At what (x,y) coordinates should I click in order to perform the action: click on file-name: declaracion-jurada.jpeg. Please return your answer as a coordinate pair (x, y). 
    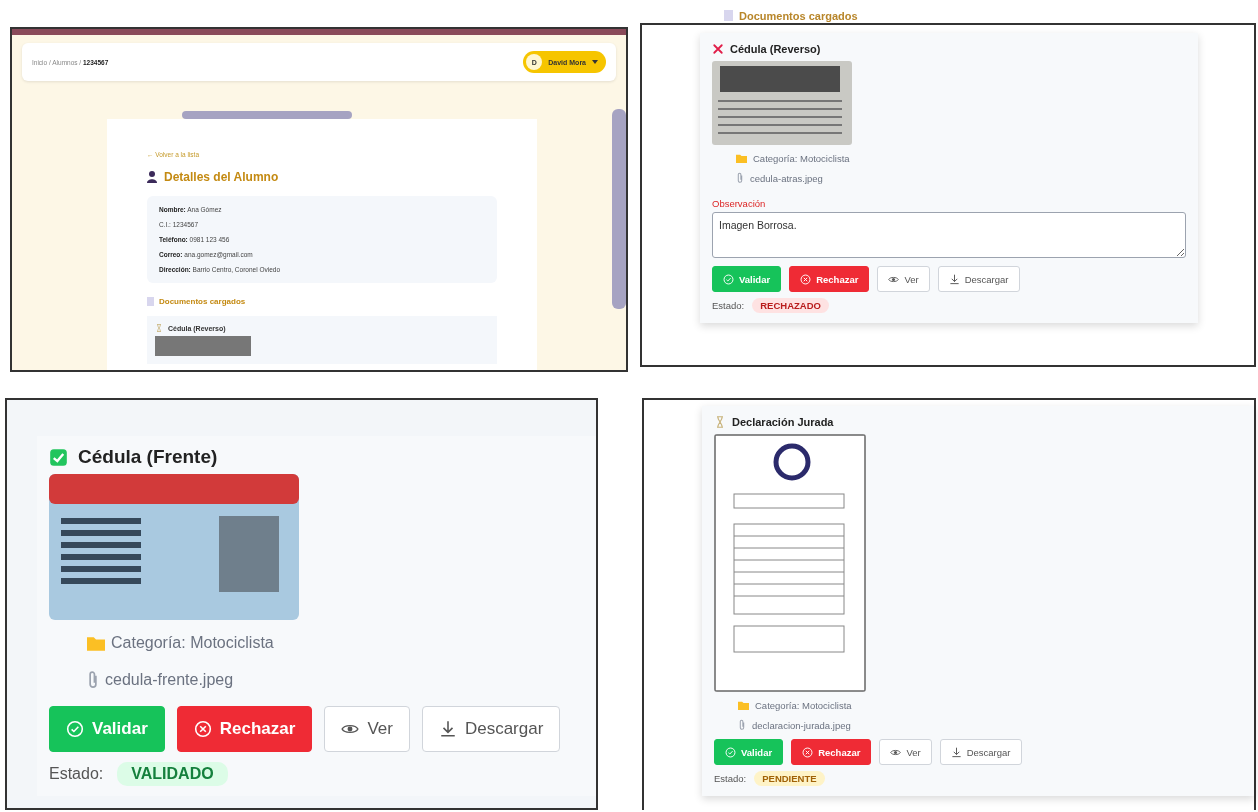
    Looking at the image, I should click on (801, 725).